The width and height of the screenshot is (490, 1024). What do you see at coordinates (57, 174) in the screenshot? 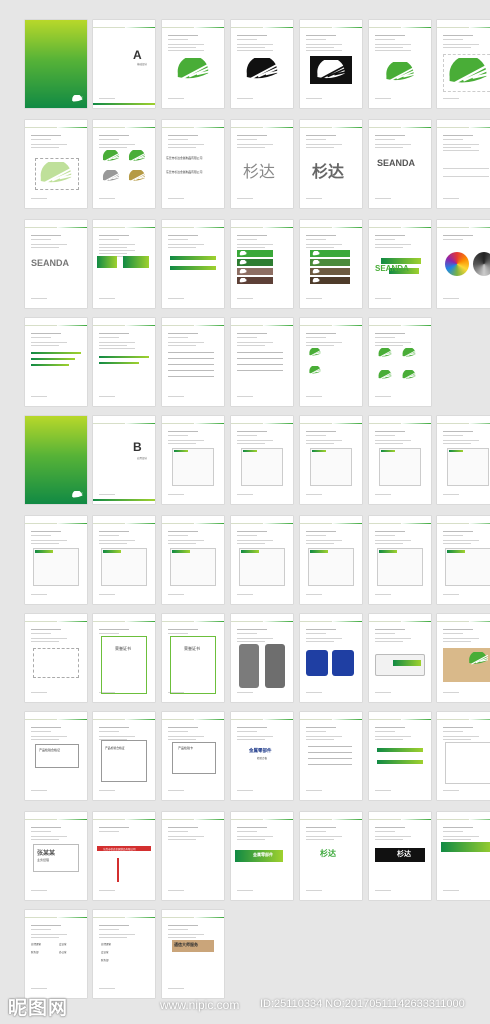
I see `grid-guides` at bounding box center [57, 174].